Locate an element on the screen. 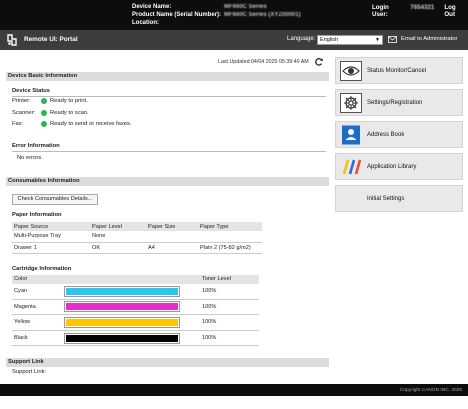 This screenshot has width=468, height=409. device-basic-heading: Device Basic Information is located at coordinates (167, 76).